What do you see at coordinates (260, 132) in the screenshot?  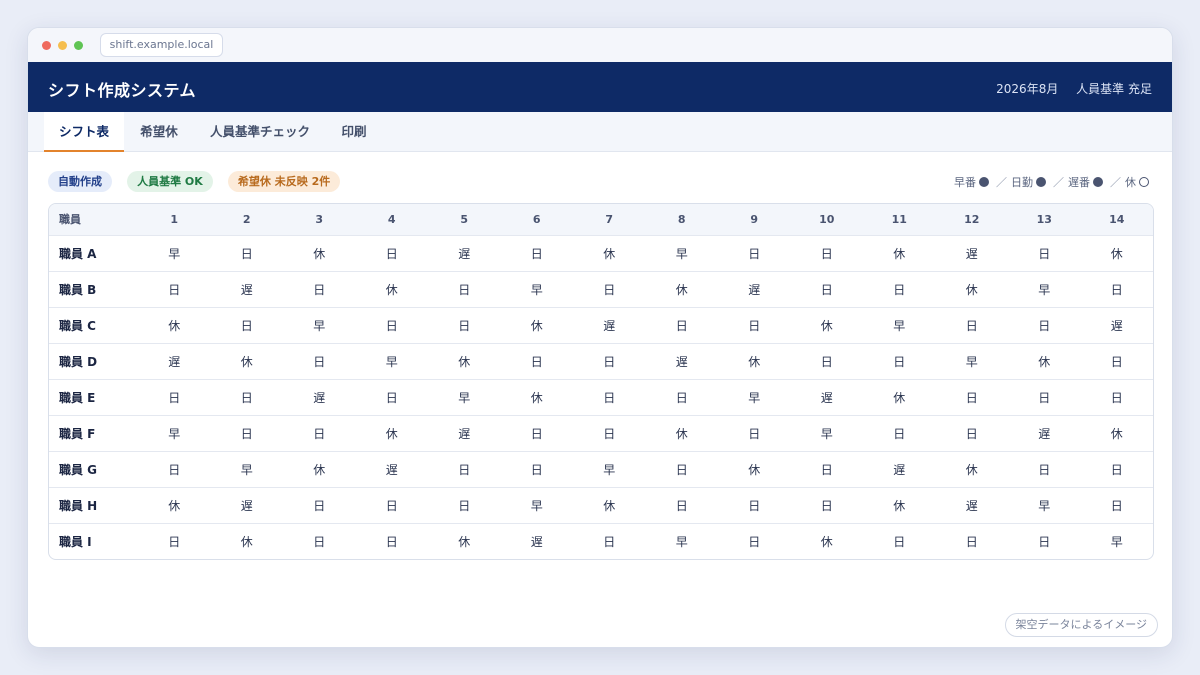 I see `tab-staffing-check: 人員基準チェック` at bounding box center [260, 132].